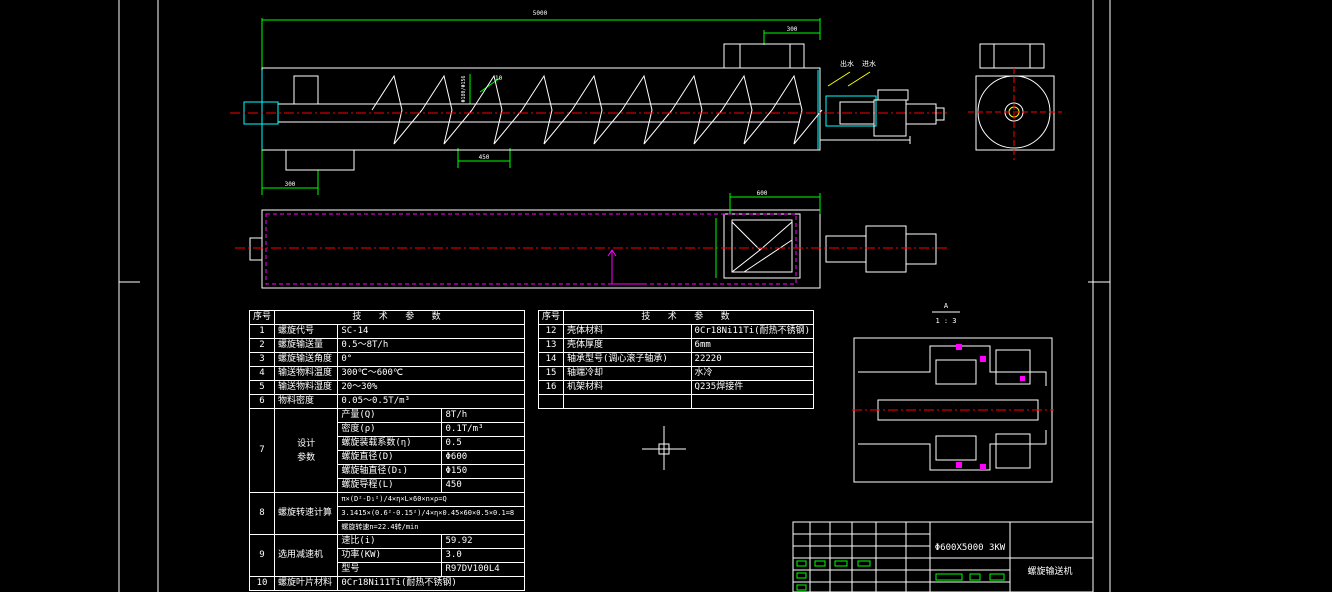  Describe the element at coordinates (869, 63) in the screenshot. I see `callout-inlet-water: 进水` at that location.